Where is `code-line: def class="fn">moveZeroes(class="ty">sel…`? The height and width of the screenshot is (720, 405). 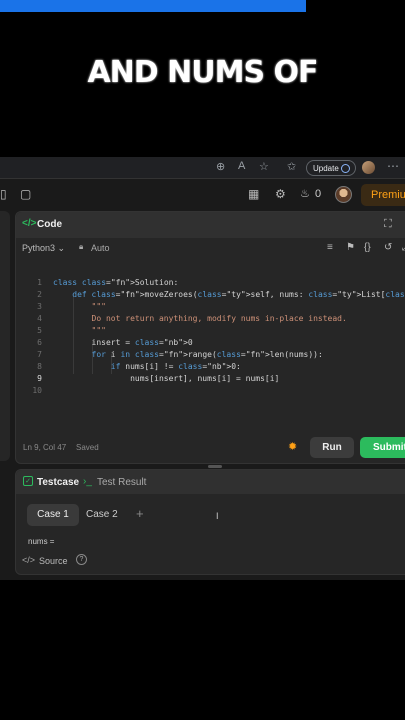 code-line: def class="fn">moveZeroes(class="ty">sel… is located at coordinates (238, 294).